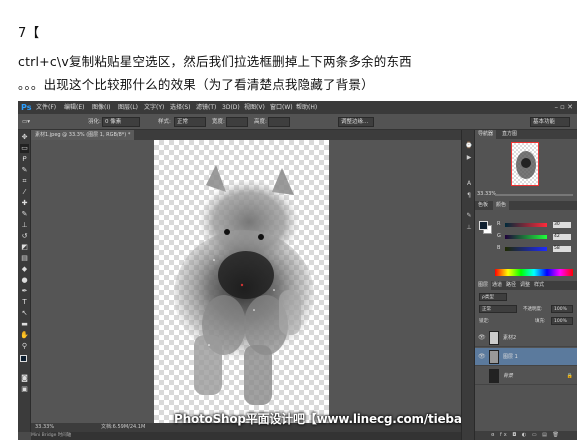 This screenshot has height=441, width=582. What do you see at coordinates (469, 158) in the screenshot?
I see `actions-panel-icon: ▶` at bounding box center [469, 158].